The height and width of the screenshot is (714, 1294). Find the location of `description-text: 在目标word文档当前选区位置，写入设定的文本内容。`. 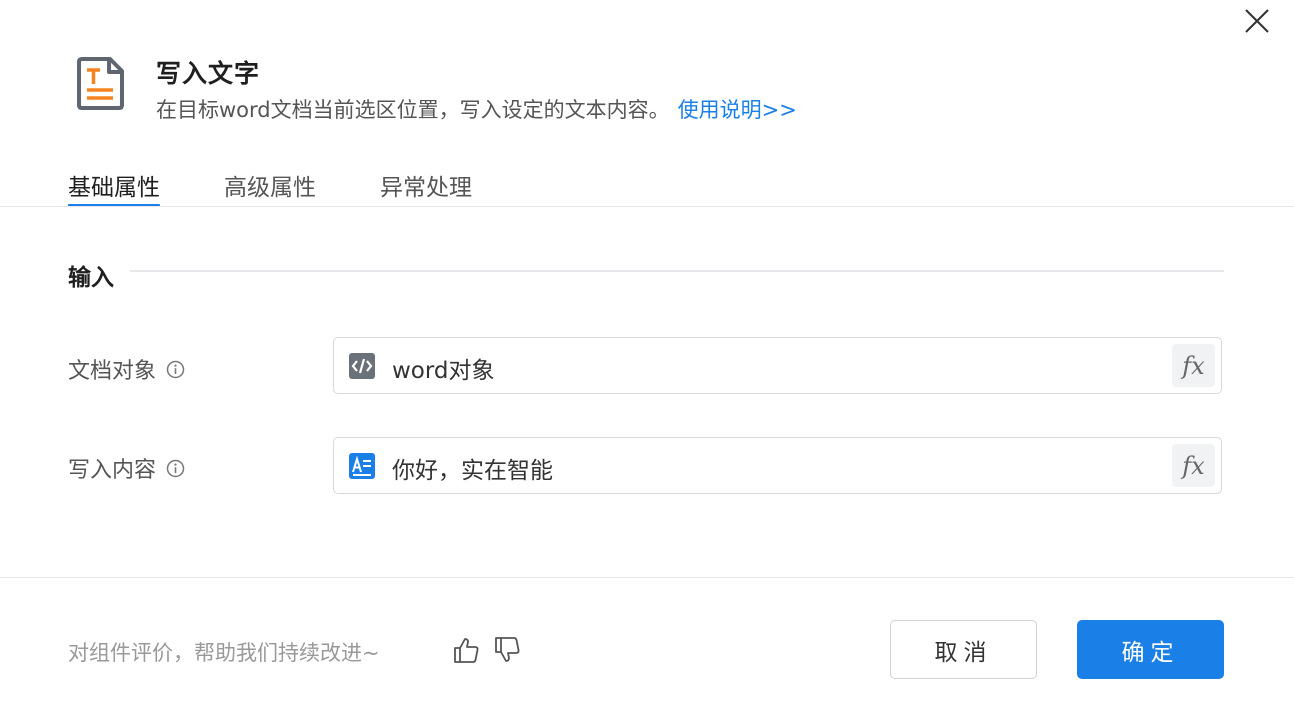

description-text: 在目标word文档当前选区位置，写入设定的文本内容。 is located at coordinates (413, 110).